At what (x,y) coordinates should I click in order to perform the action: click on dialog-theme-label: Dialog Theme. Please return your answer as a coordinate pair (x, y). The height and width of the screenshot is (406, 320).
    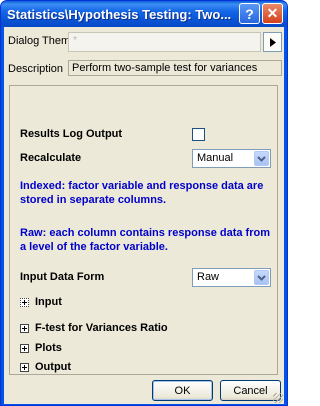
    Looking at the image, I should click on (42, 41).